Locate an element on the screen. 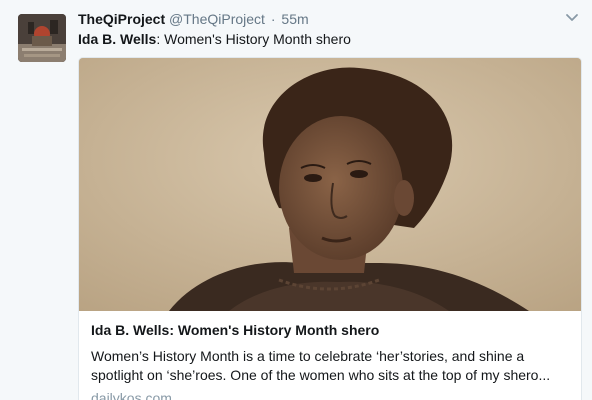 This screenshot has width=592, height=400. user-handle: @TheQiProject is located at coordinates (217, 19).